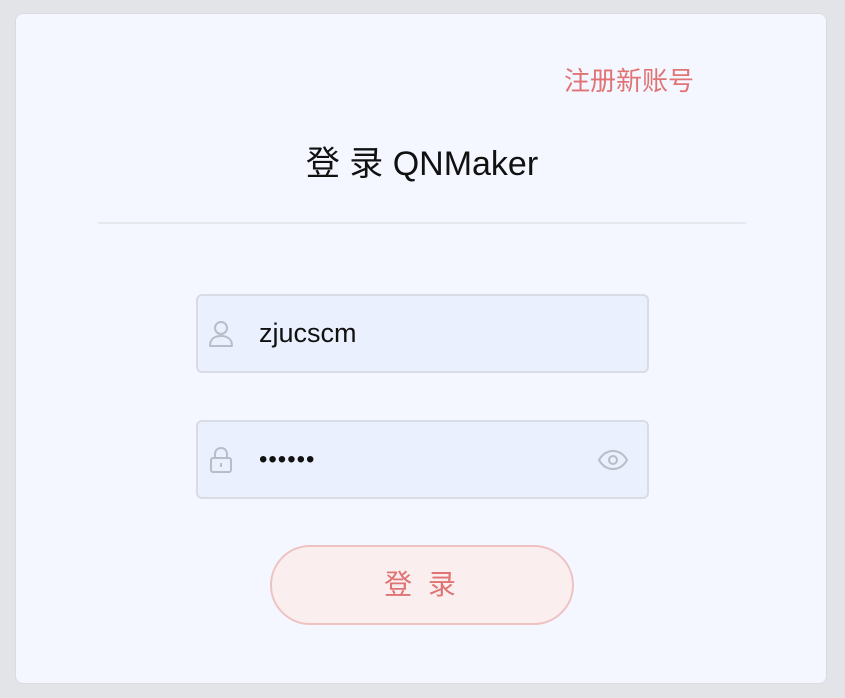 The height and width of the screenshot is (698, 845). What do you see at coordinates (287, 459) in the screenshot?
I see `password-input: ••••••` at bounding box center [287, 459].